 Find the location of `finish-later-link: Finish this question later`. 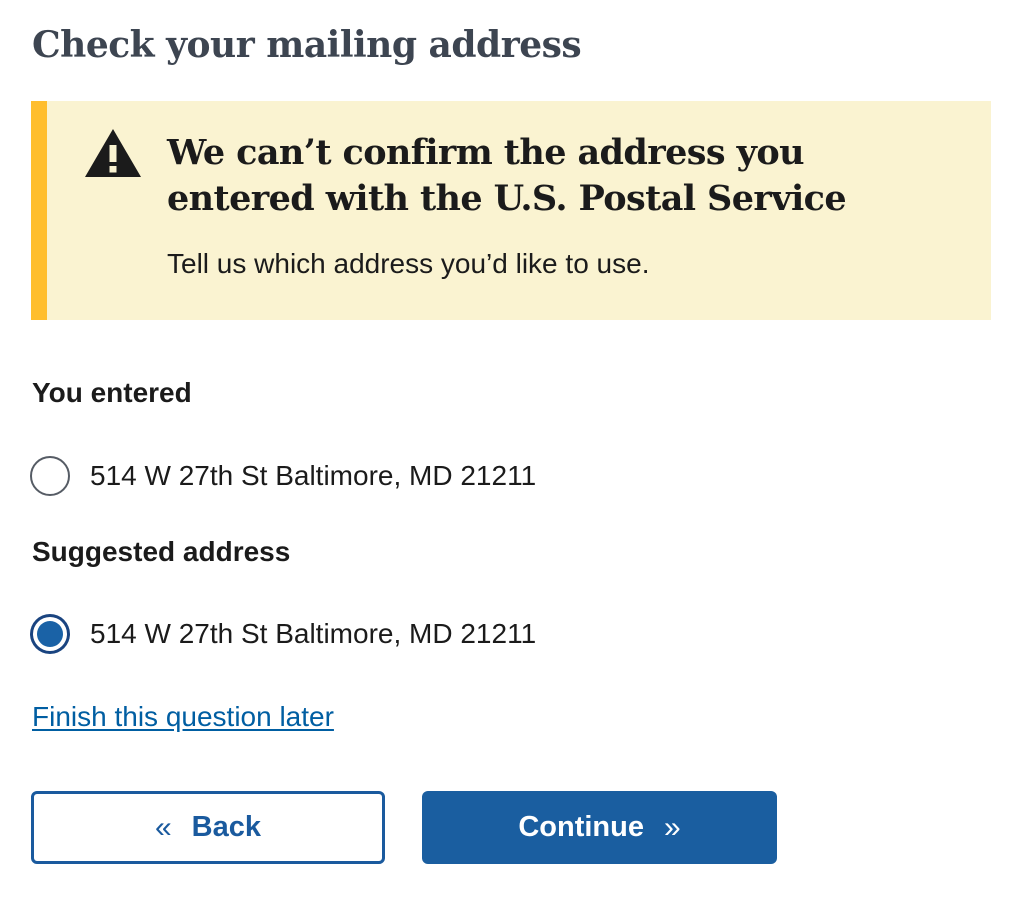

finish-later-link: Finish this question later is located at coordinates (183, 717).